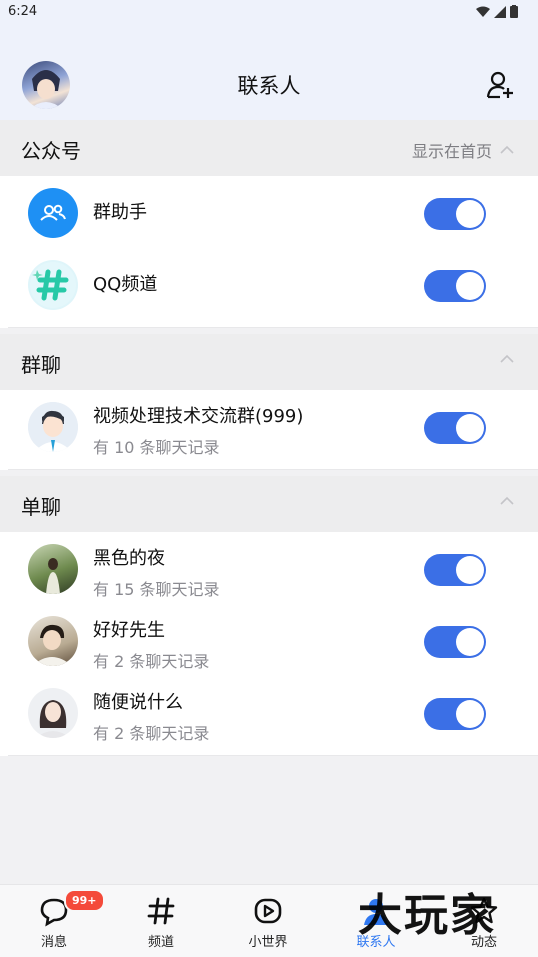 This screenshot has width=538, height=957. What do you see at coordinates (269, 504) in the screenshot?
I see `section-single-chat: 单聊` at bounding box center [269, 504].